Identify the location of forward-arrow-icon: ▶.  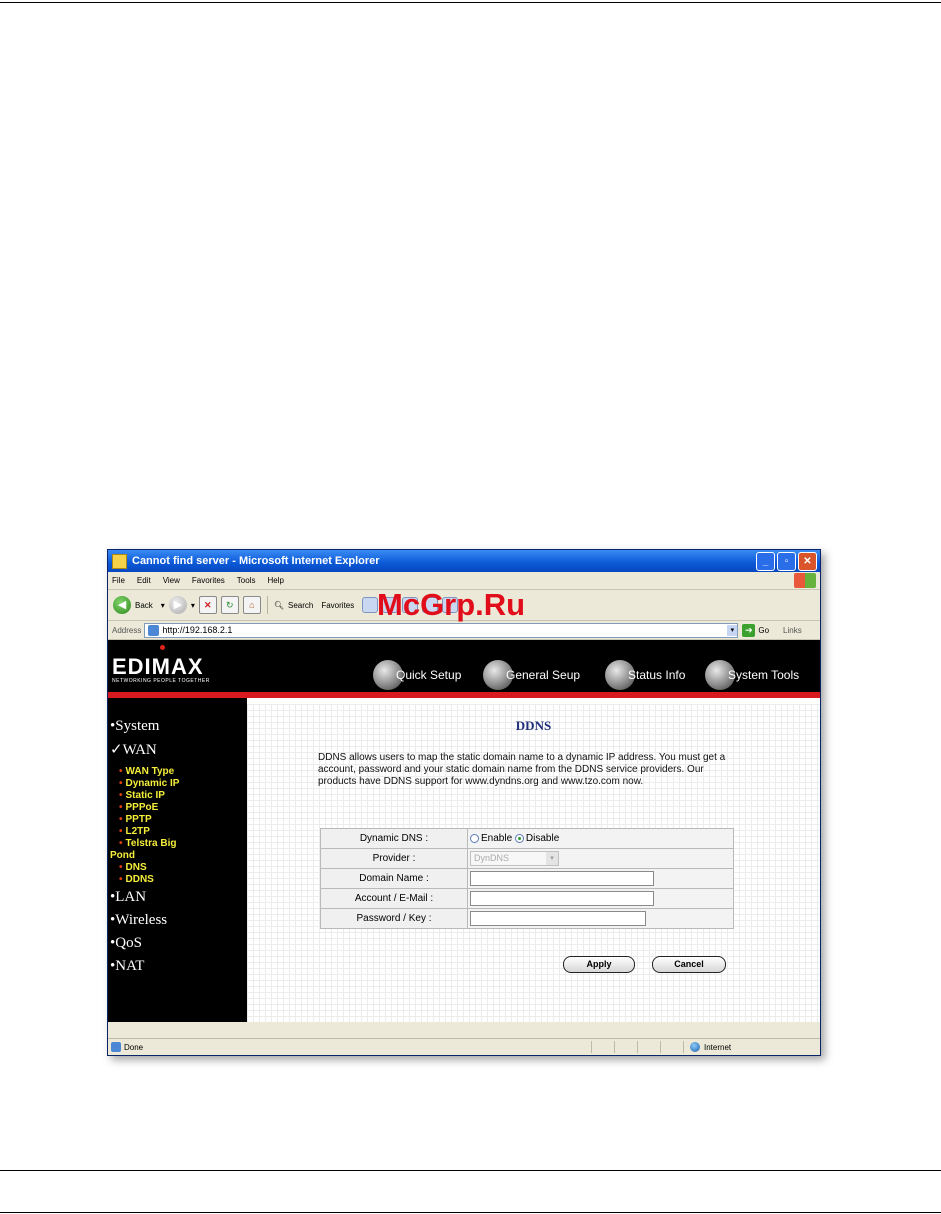
(177, 605).